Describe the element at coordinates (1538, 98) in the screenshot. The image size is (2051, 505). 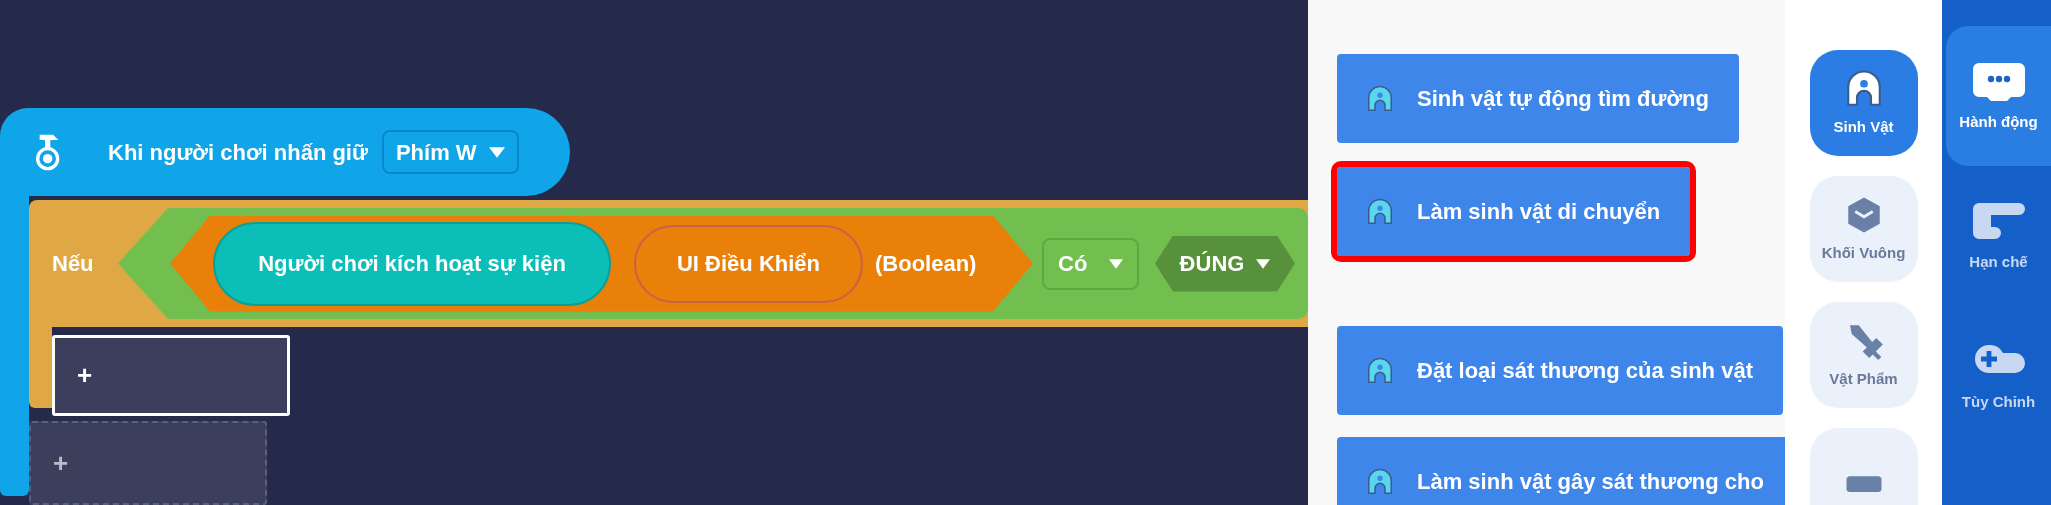
I see `flyout-block: Sinh vật tự động tìm đường` at that location.